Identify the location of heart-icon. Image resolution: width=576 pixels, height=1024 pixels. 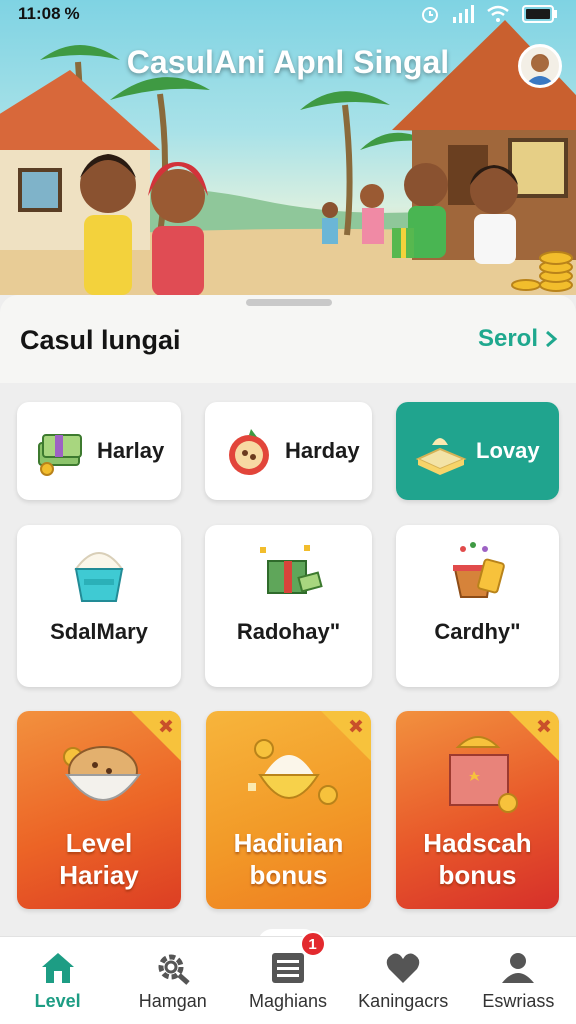
(403, 968).